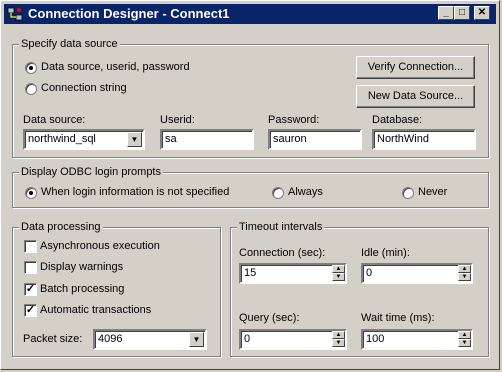 The width and height of the screenshot is (502, 372). I want to click on password-input: sauron, so click(315, 139).